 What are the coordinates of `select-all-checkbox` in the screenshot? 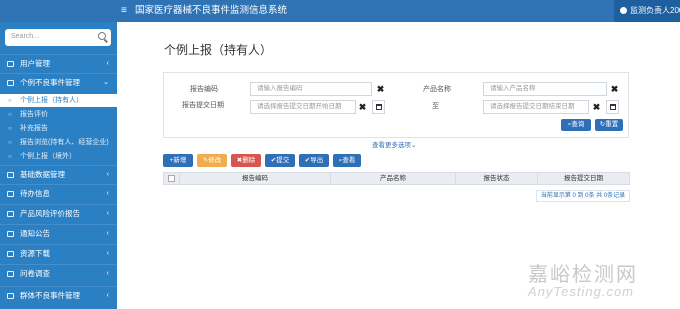 It's located at (171, 178).